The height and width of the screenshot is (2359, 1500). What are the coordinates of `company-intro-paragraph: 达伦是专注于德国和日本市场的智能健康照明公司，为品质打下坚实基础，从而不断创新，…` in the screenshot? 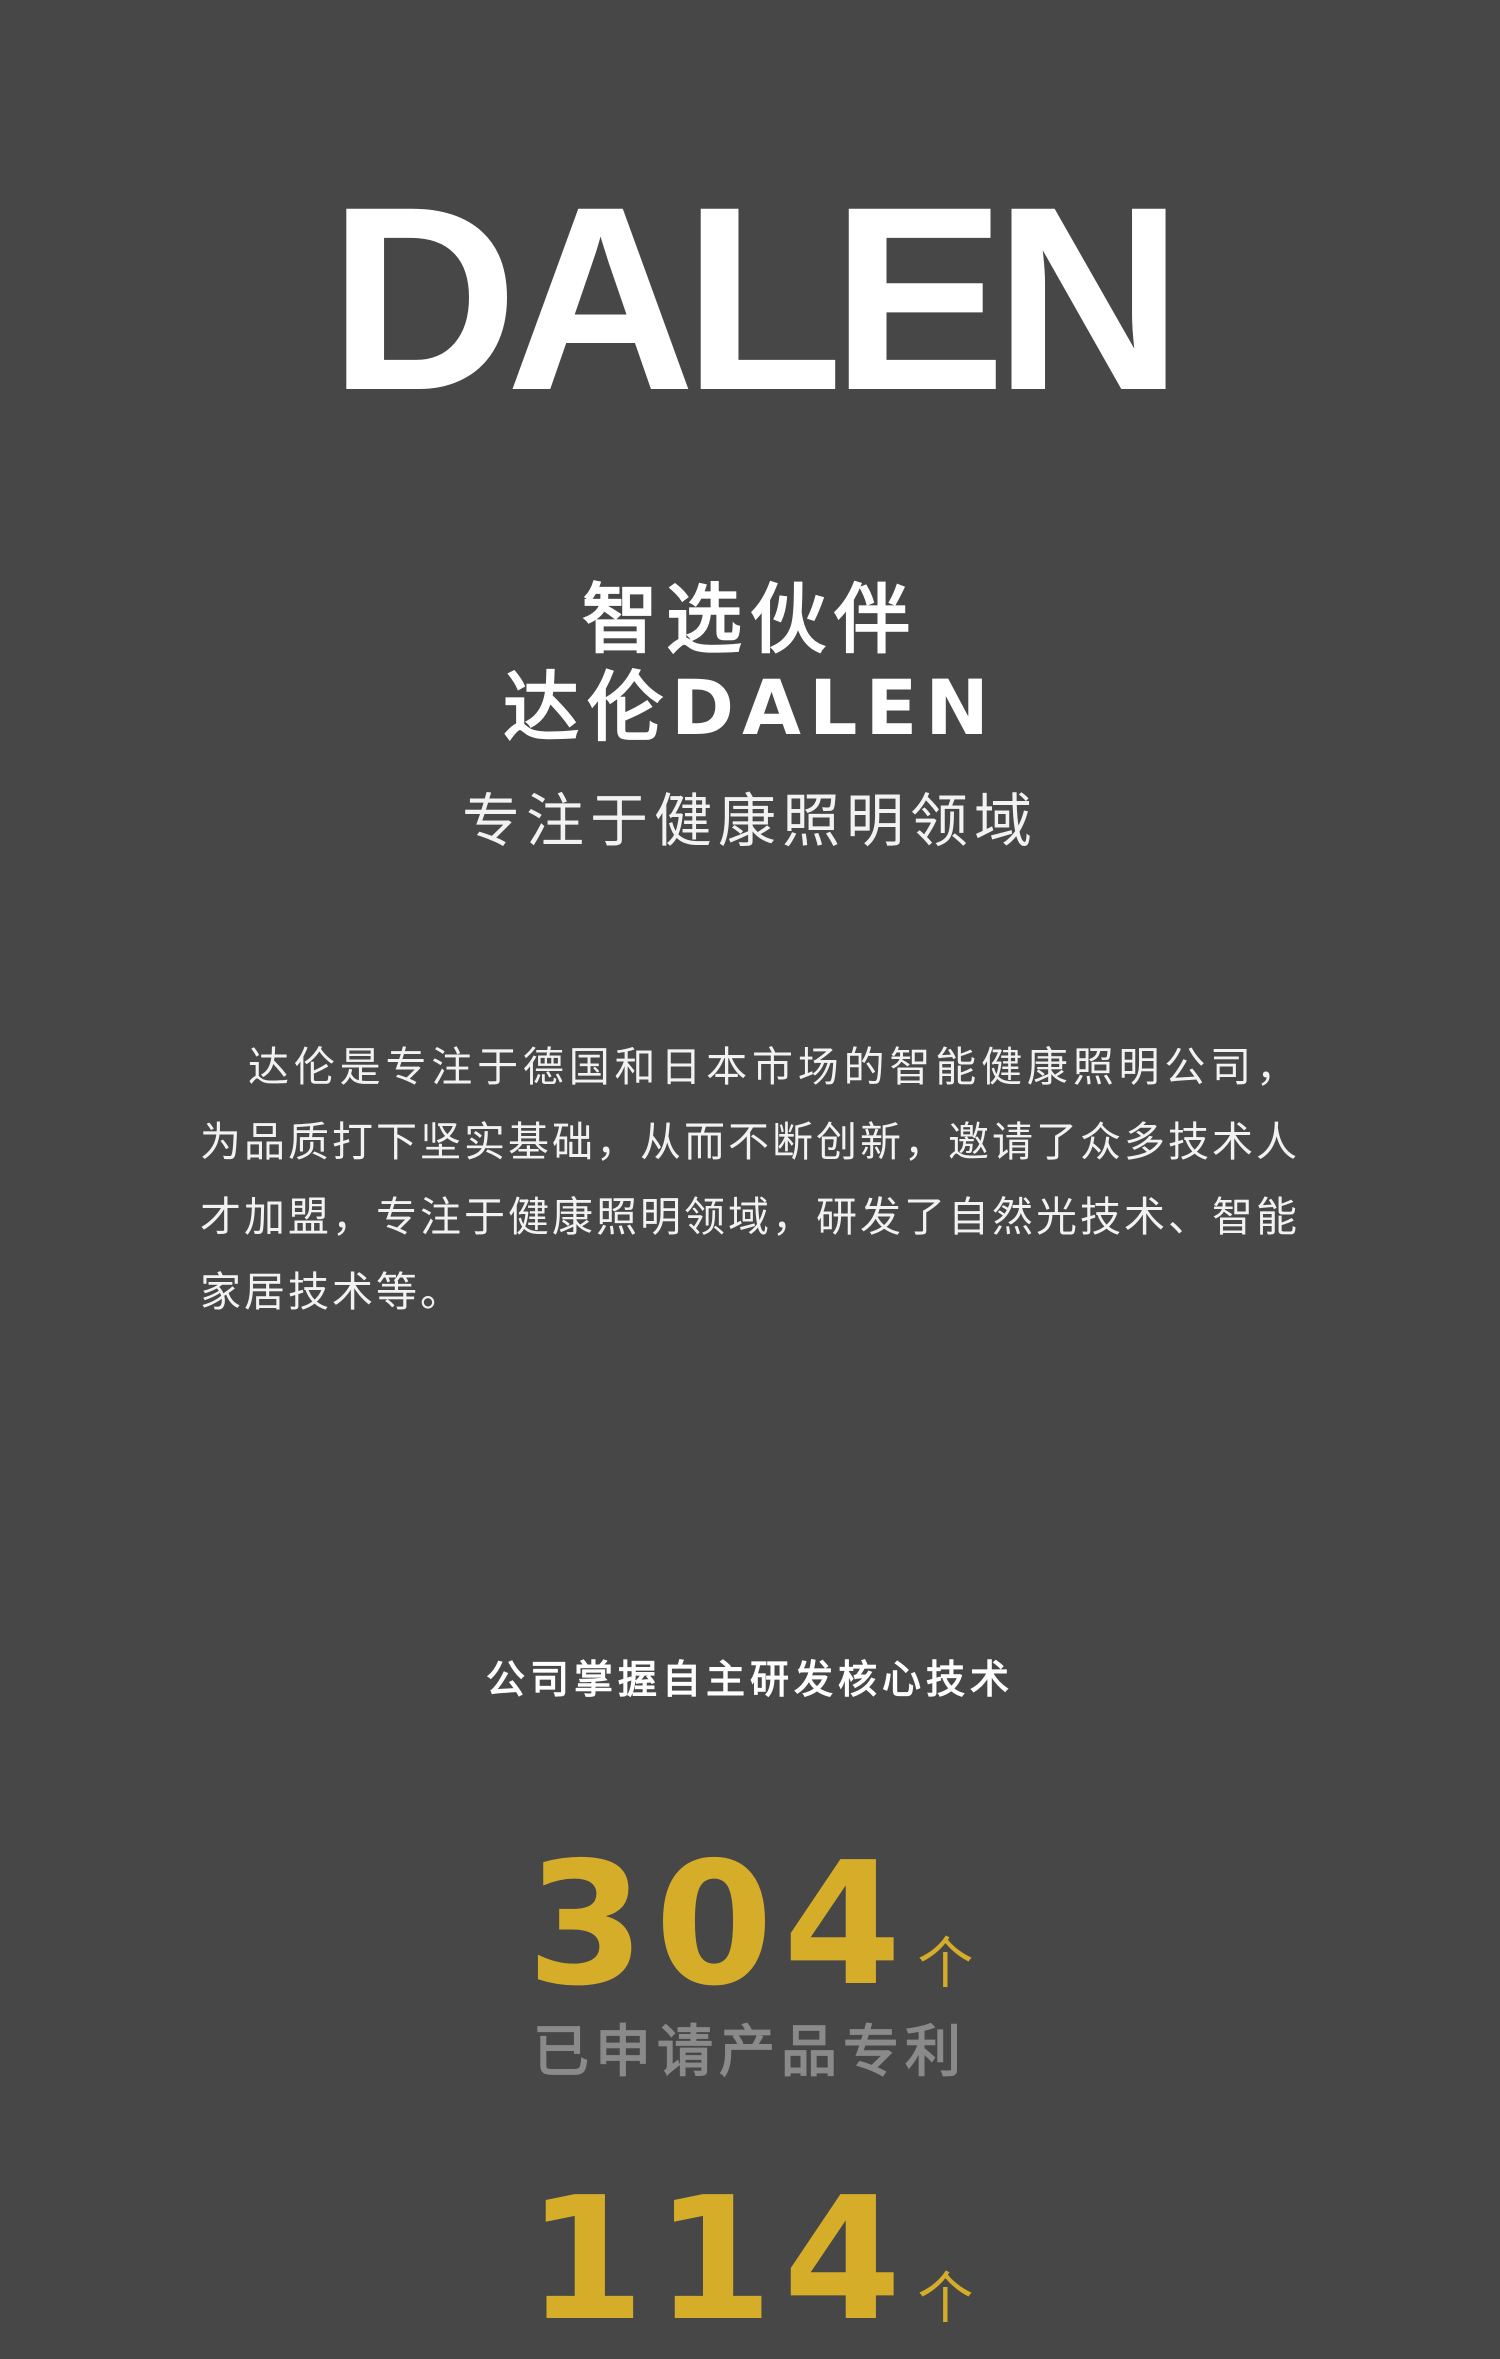 It's located at (750, 1179).